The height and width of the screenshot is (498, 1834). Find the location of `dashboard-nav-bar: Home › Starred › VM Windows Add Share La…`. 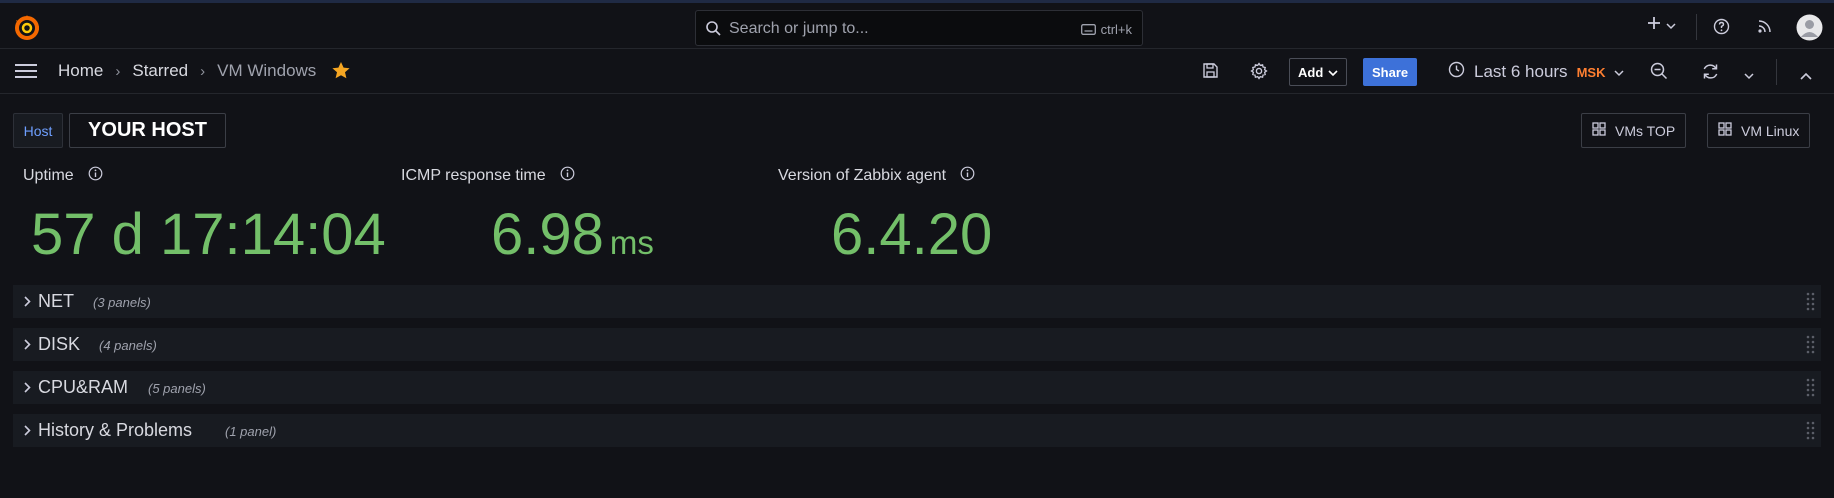

dashboard-nav-bar: Home › Starred › VM Windows Add Share La… is located at coordinates (917, 71).